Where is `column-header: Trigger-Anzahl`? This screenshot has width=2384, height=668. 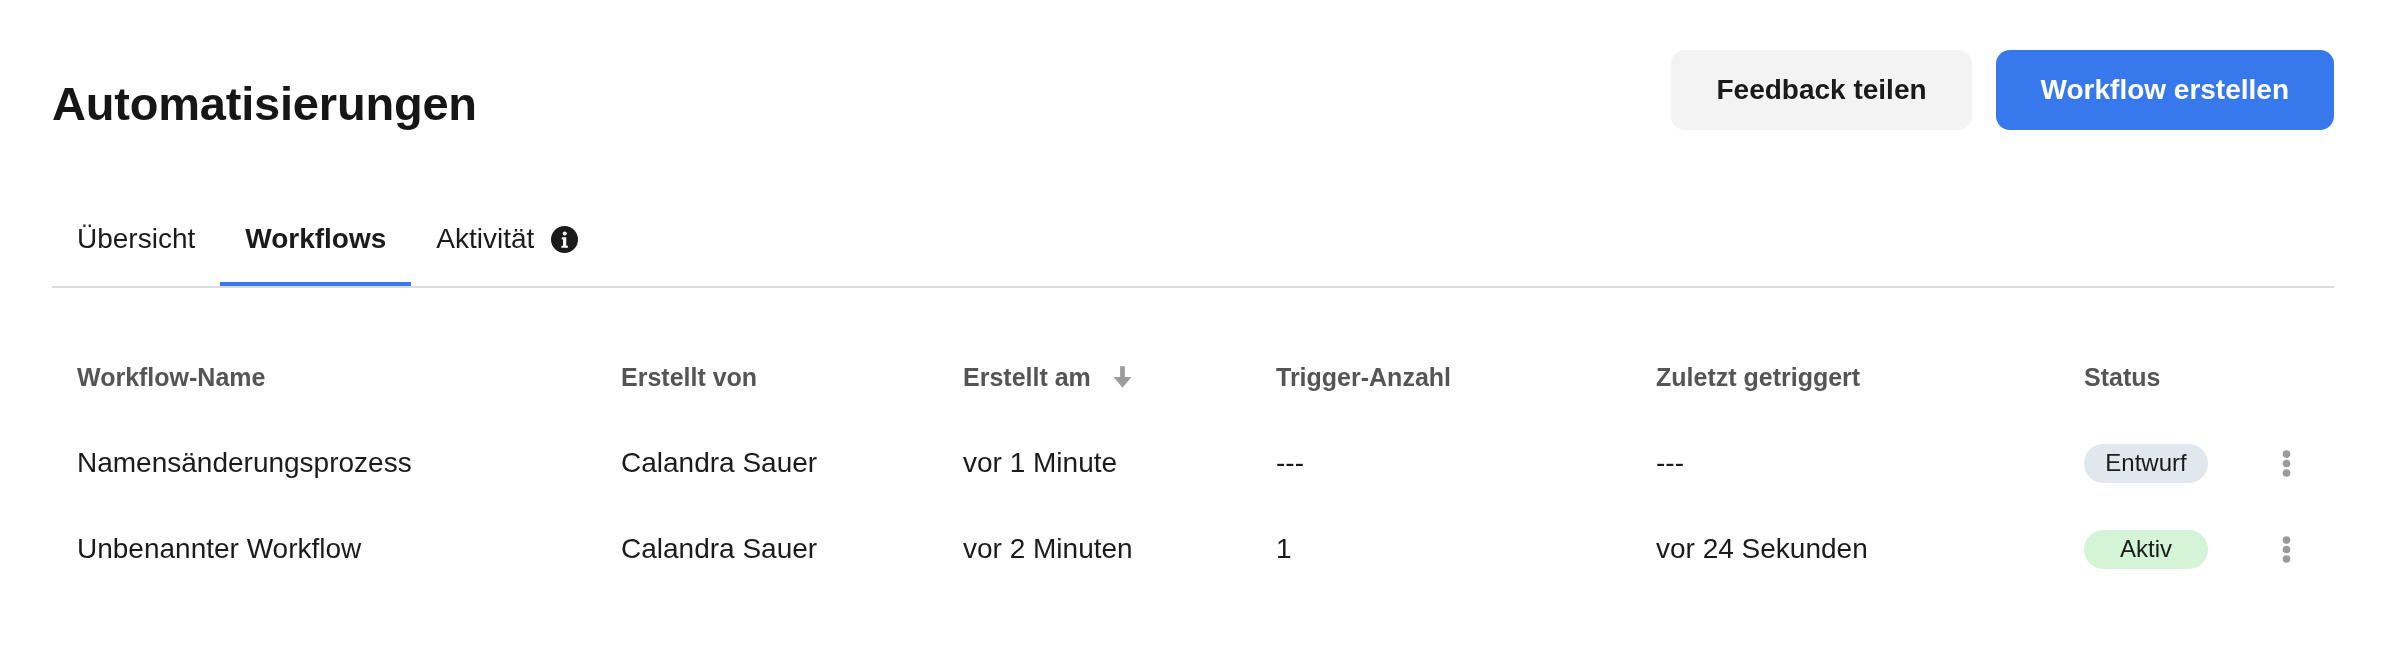
column-header: Trigger-Anzahl is located at coordinates (1363, 377).